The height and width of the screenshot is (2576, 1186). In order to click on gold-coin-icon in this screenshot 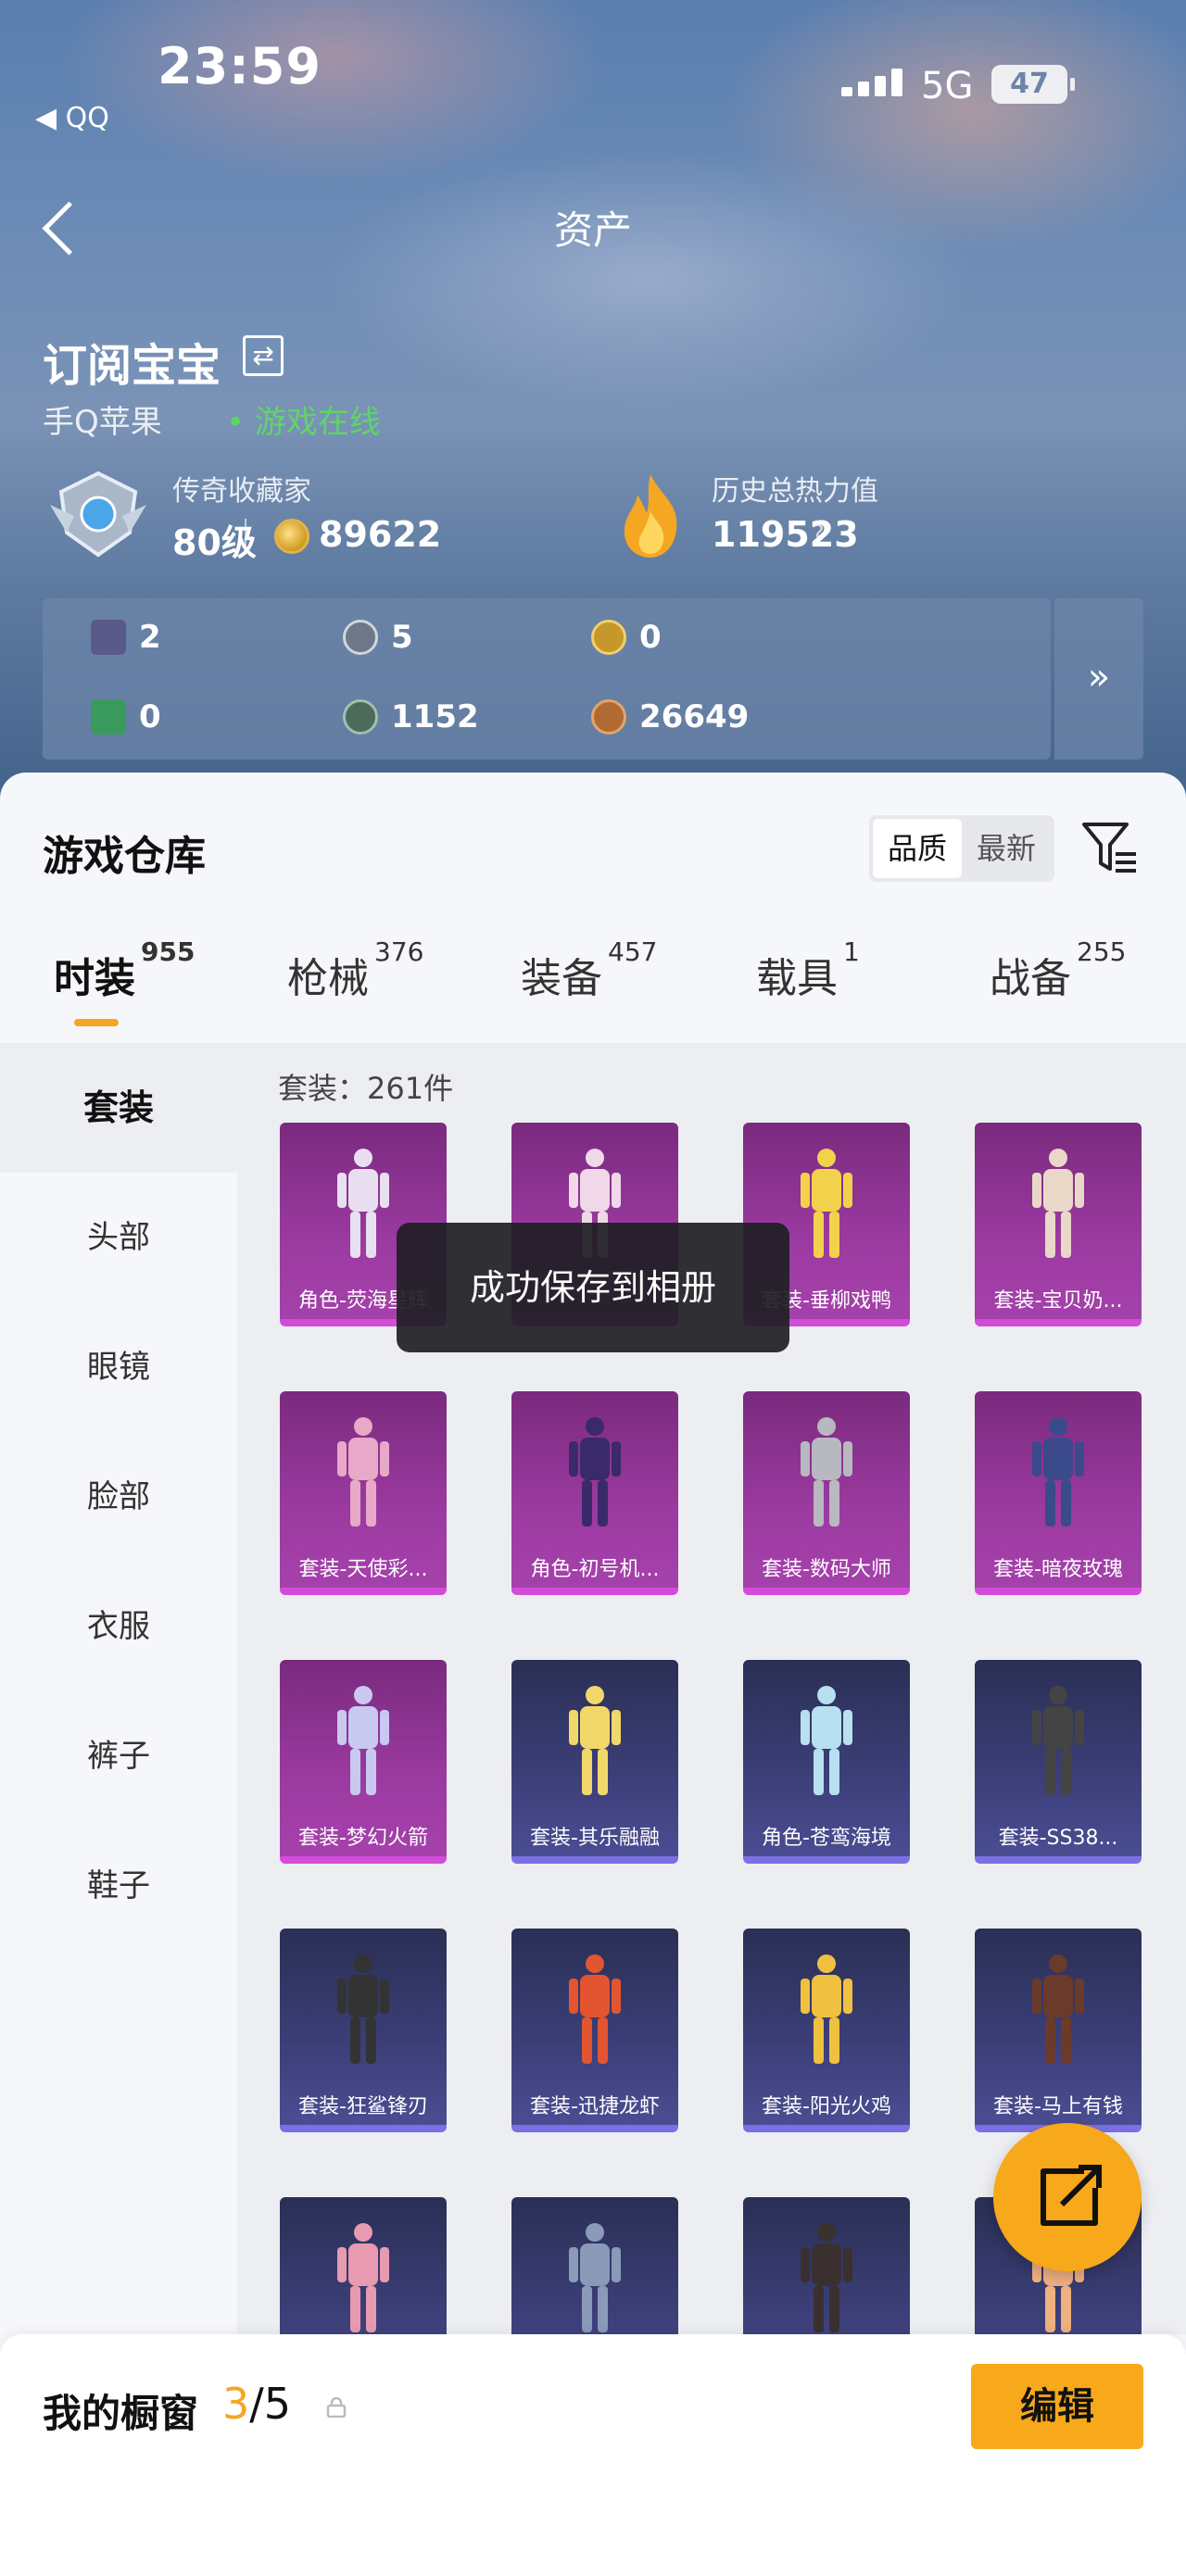, I will do `click(608, 637)`.